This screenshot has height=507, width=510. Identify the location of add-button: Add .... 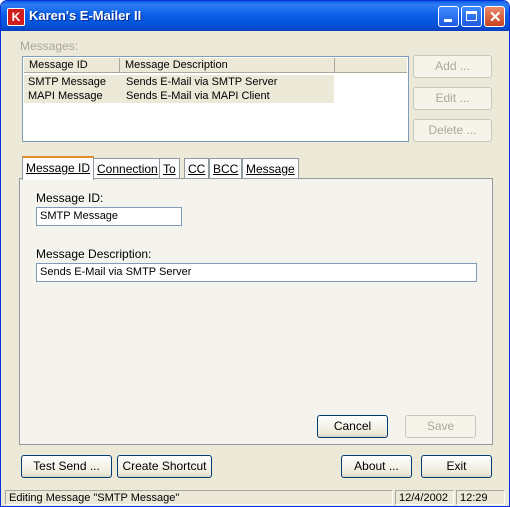
(452, 66).